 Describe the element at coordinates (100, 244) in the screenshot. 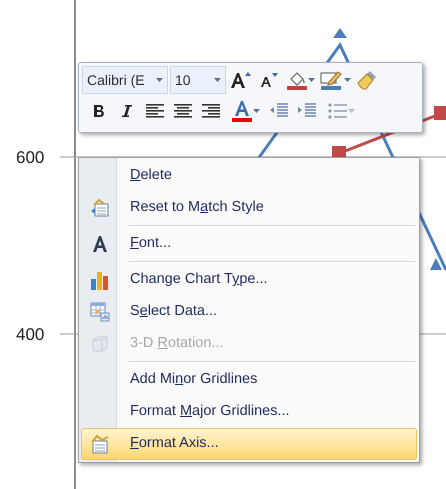

I see `letter-a-icon` at that location.